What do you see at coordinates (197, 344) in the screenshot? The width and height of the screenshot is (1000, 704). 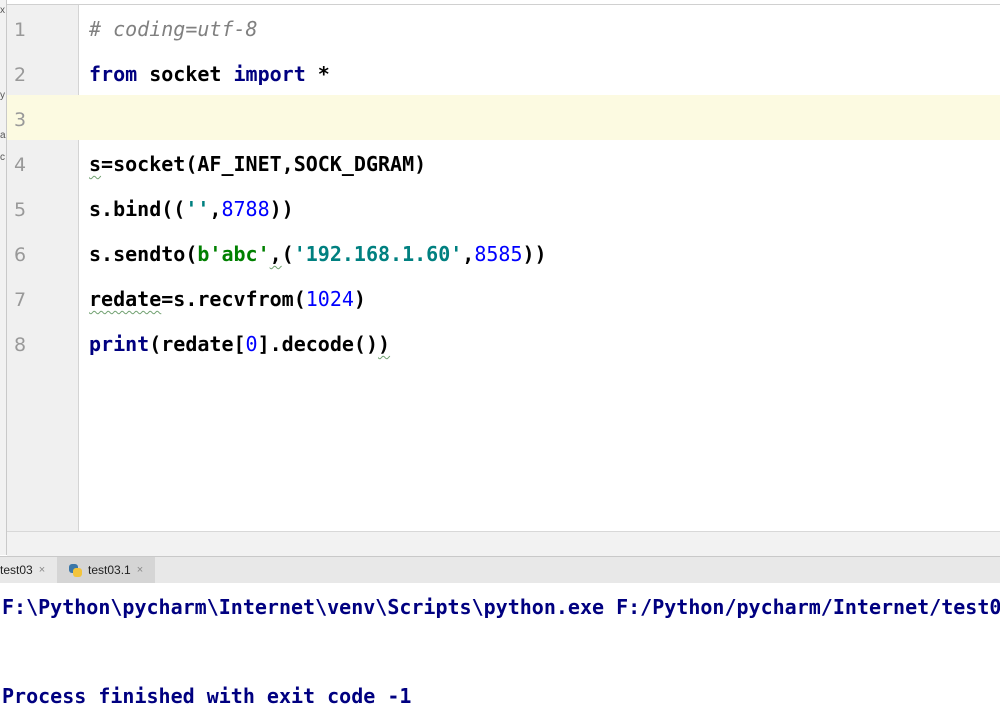 I see `code-token-plain: (redate[` at bounding box center [197, 344].